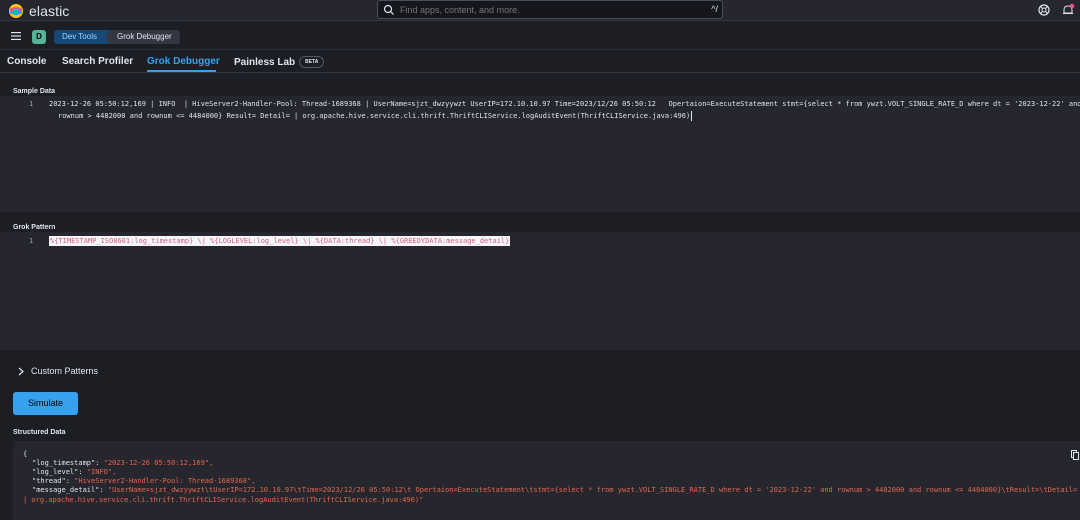 The image size is (1080, 520). What do you see at coordinates (16, 36) in the screenshot?
I see `menu-icon` at bounding box center [16, 36].